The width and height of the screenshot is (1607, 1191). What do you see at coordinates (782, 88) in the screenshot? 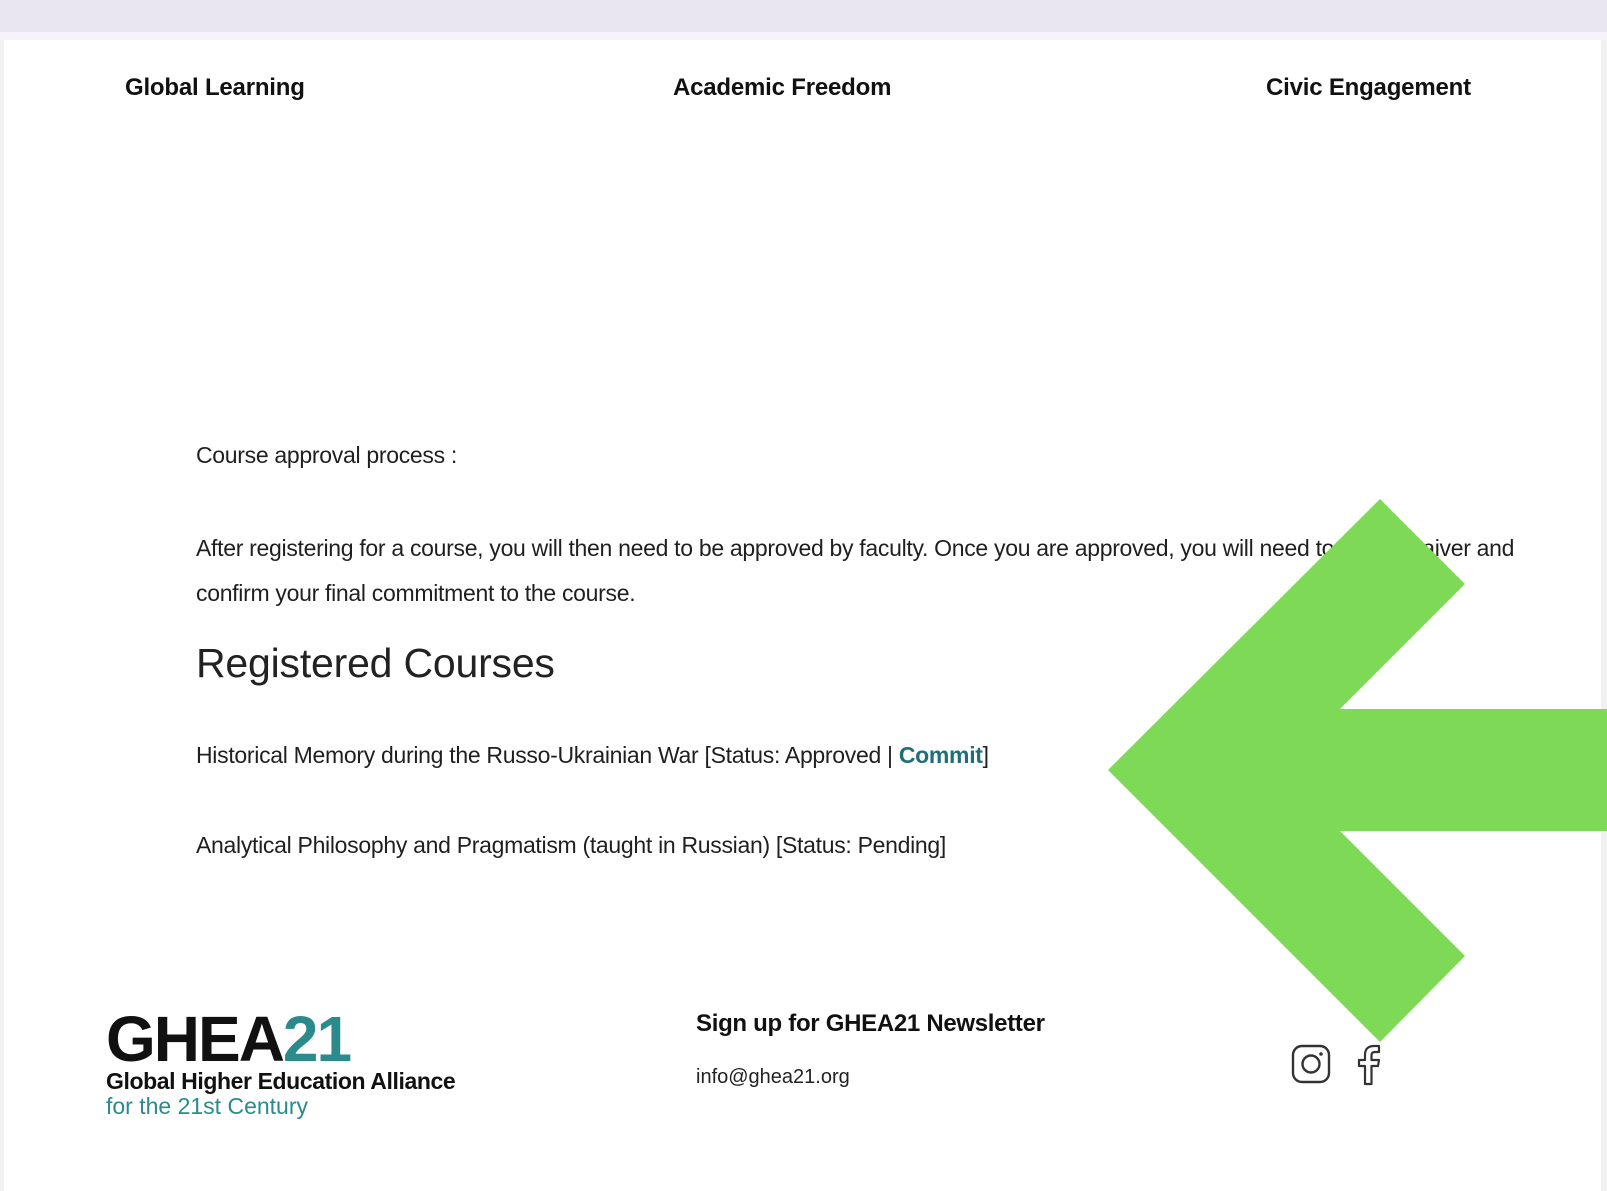
I see `nav-link-academic-freedom: Academic Freedom` at bounding box center [782, 88].